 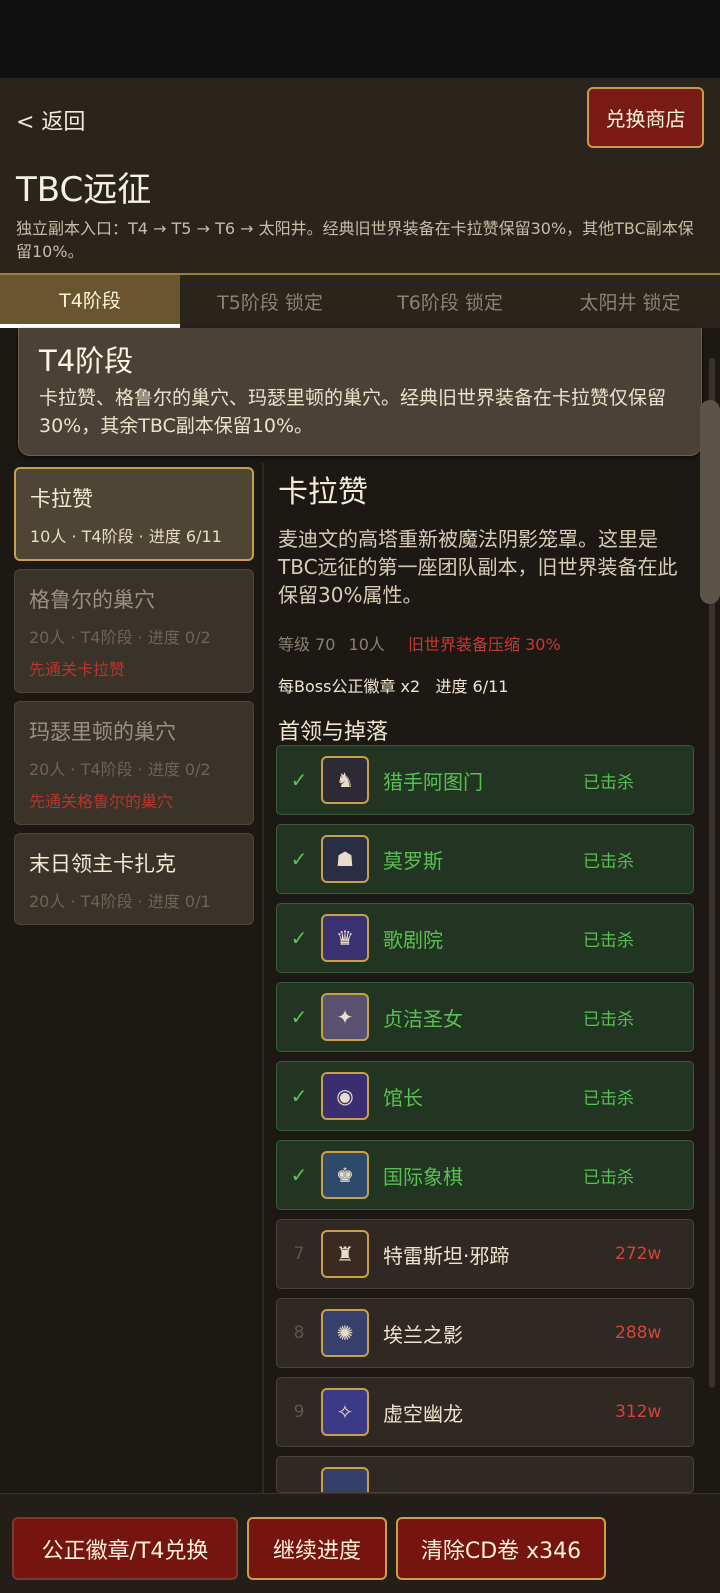 I want to click on boss-name: 猎手阿图门, so click(x=433, y=781).